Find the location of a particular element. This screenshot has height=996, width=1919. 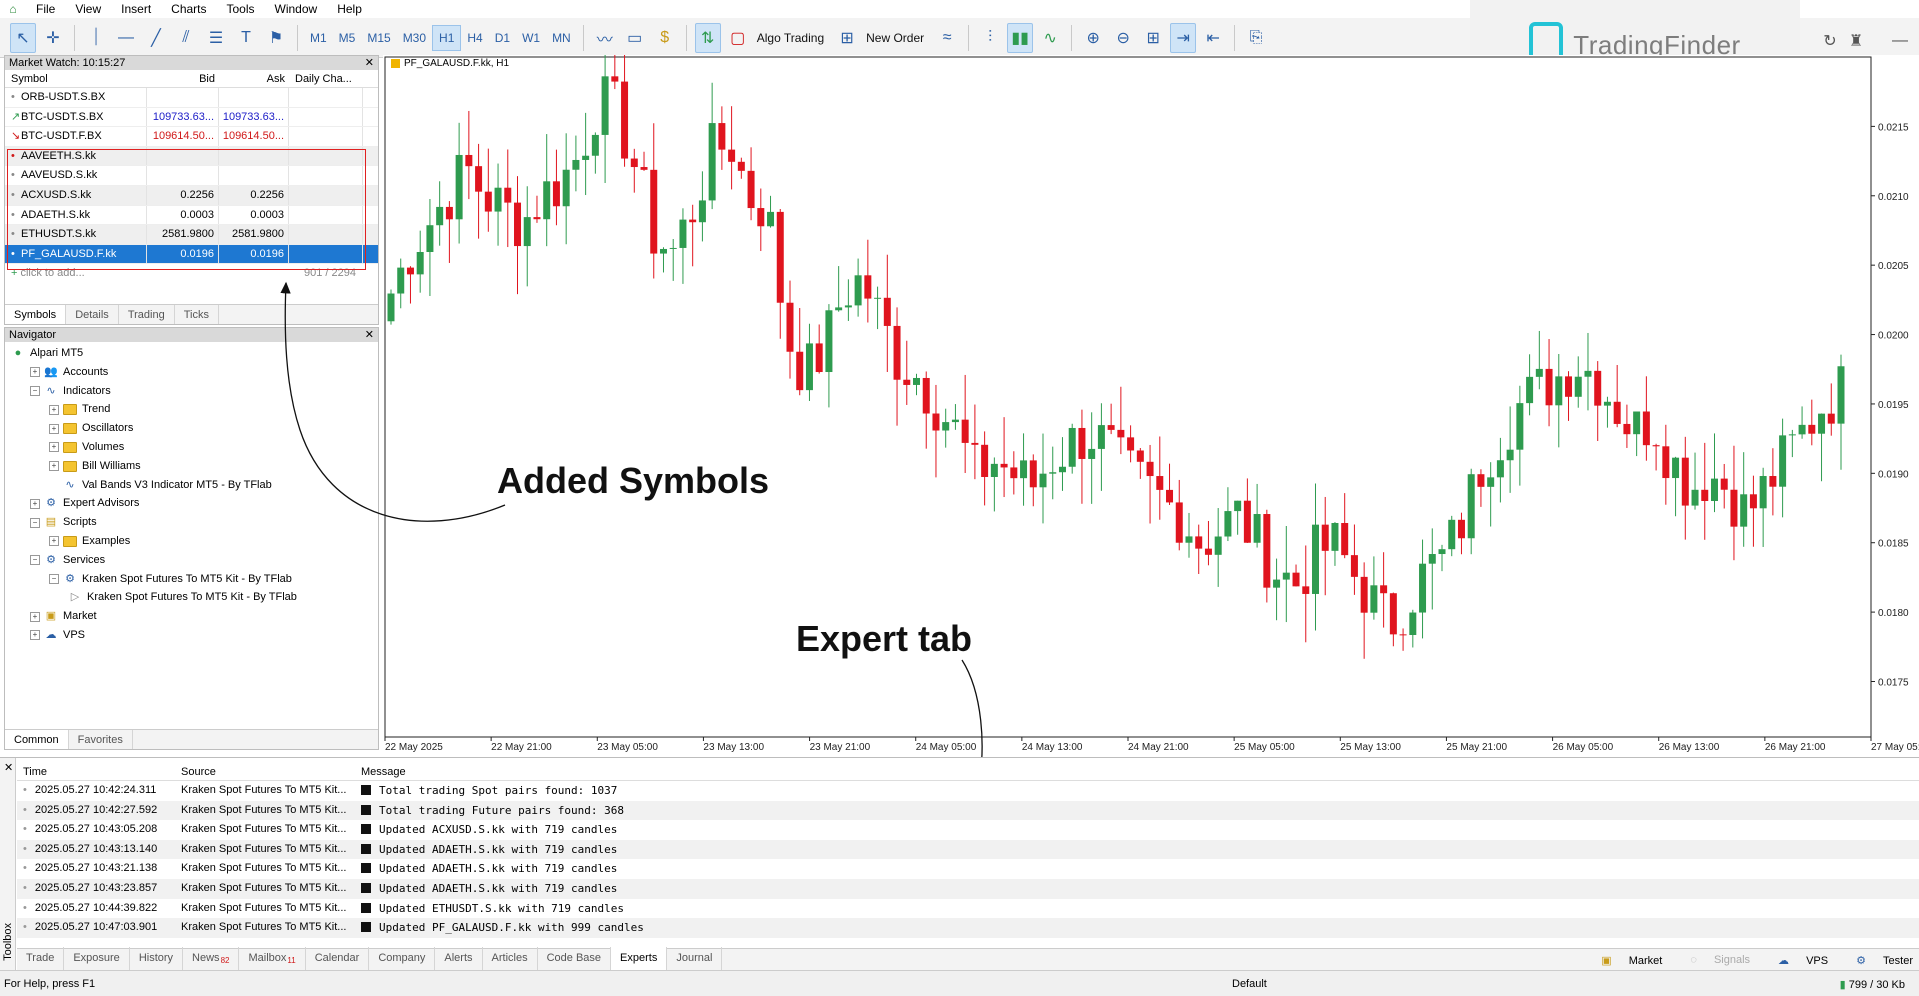

timeframe-h4: H4 is located at coordinates (474, 38).